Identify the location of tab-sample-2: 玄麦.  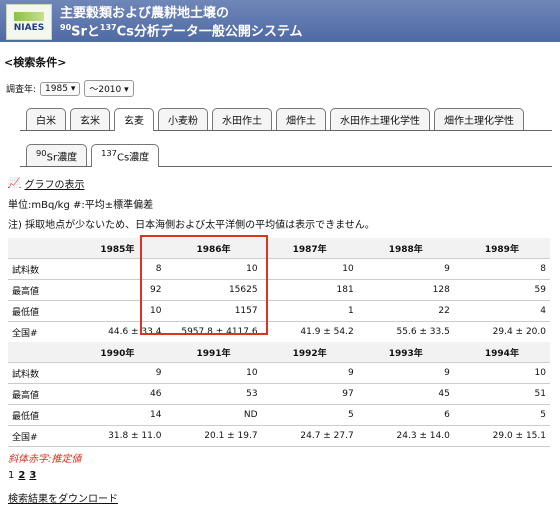
(134, 119).